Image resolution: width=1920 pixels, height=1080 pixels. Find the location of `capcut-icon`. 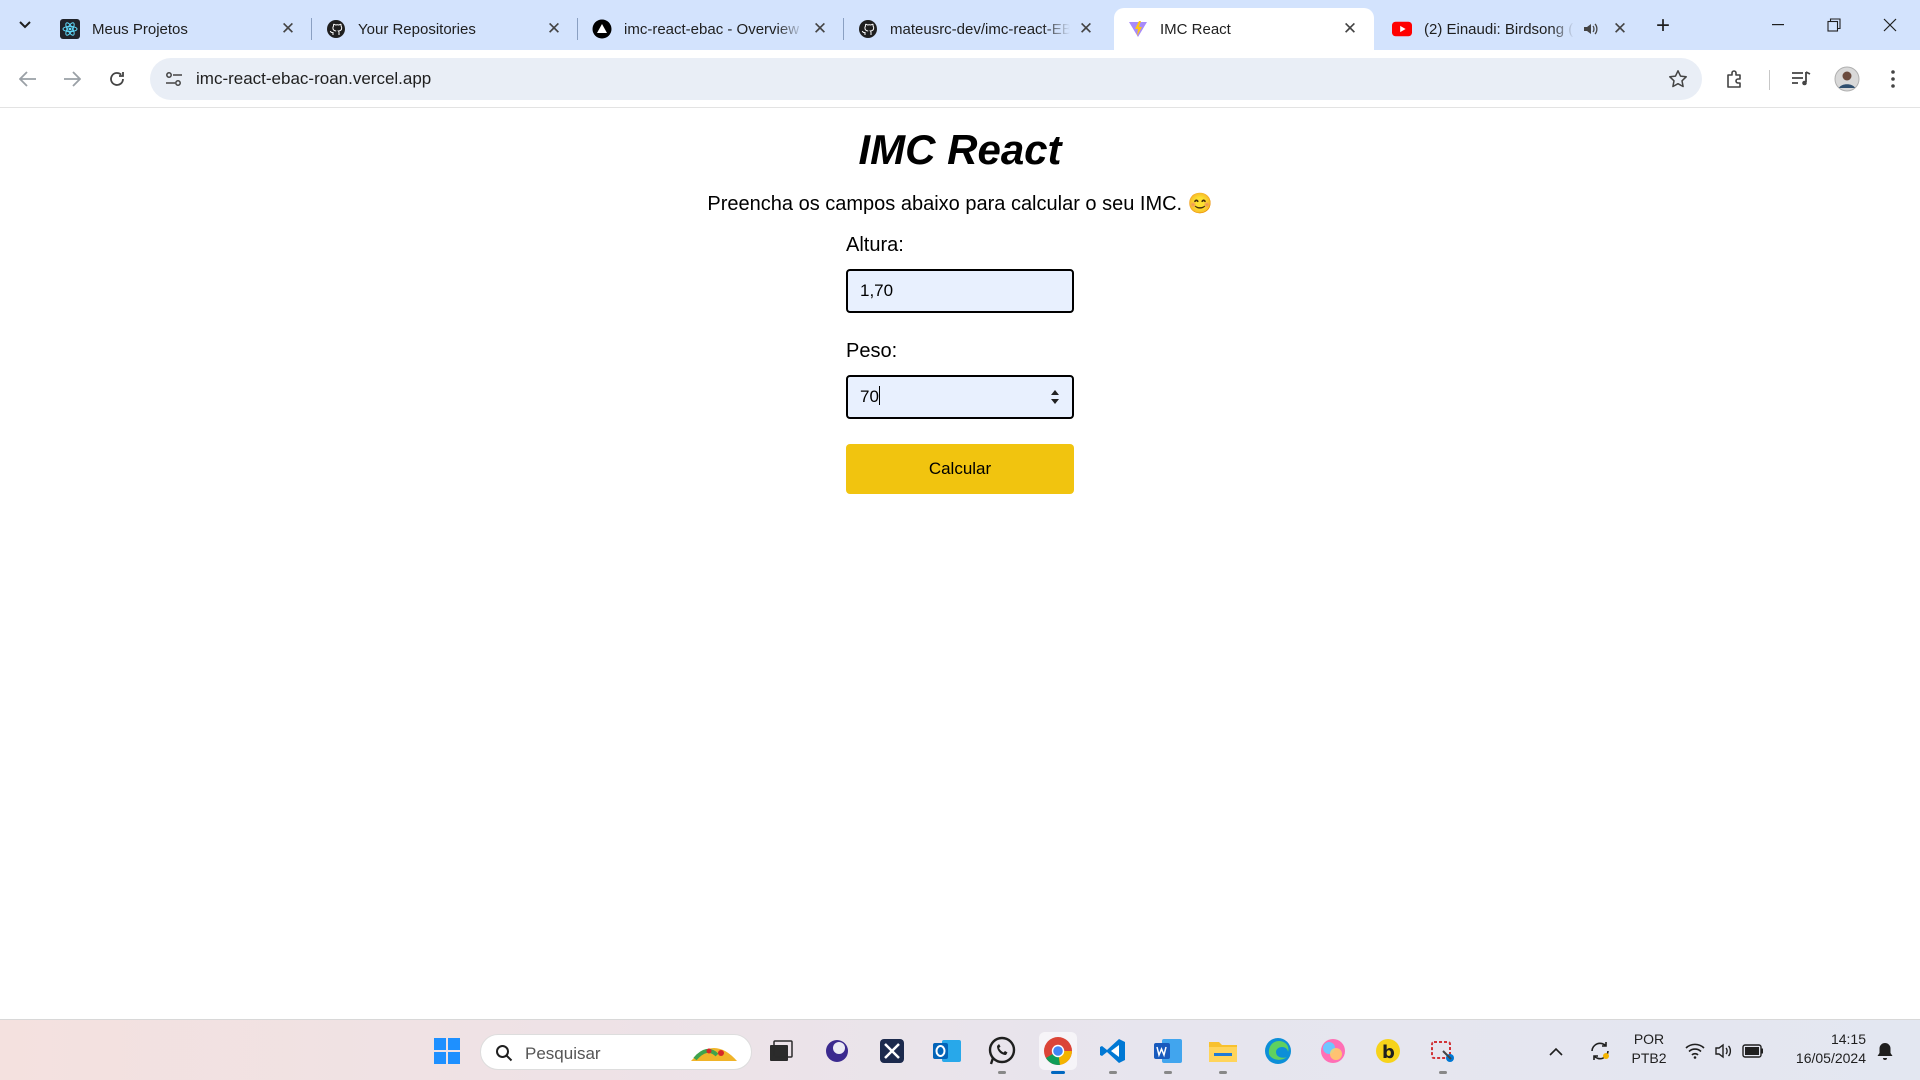

capcut-icon is located at coordinates (892, 1051).